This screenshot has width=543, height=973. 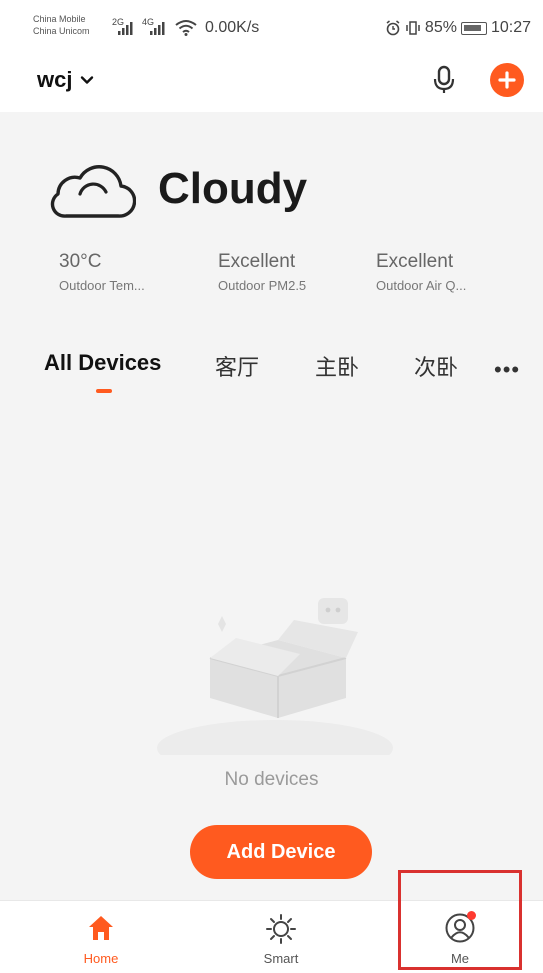 I want to click on room-tabs: All Devices 客厅 主卧 次卧 •••, so click(x=271, y=375).